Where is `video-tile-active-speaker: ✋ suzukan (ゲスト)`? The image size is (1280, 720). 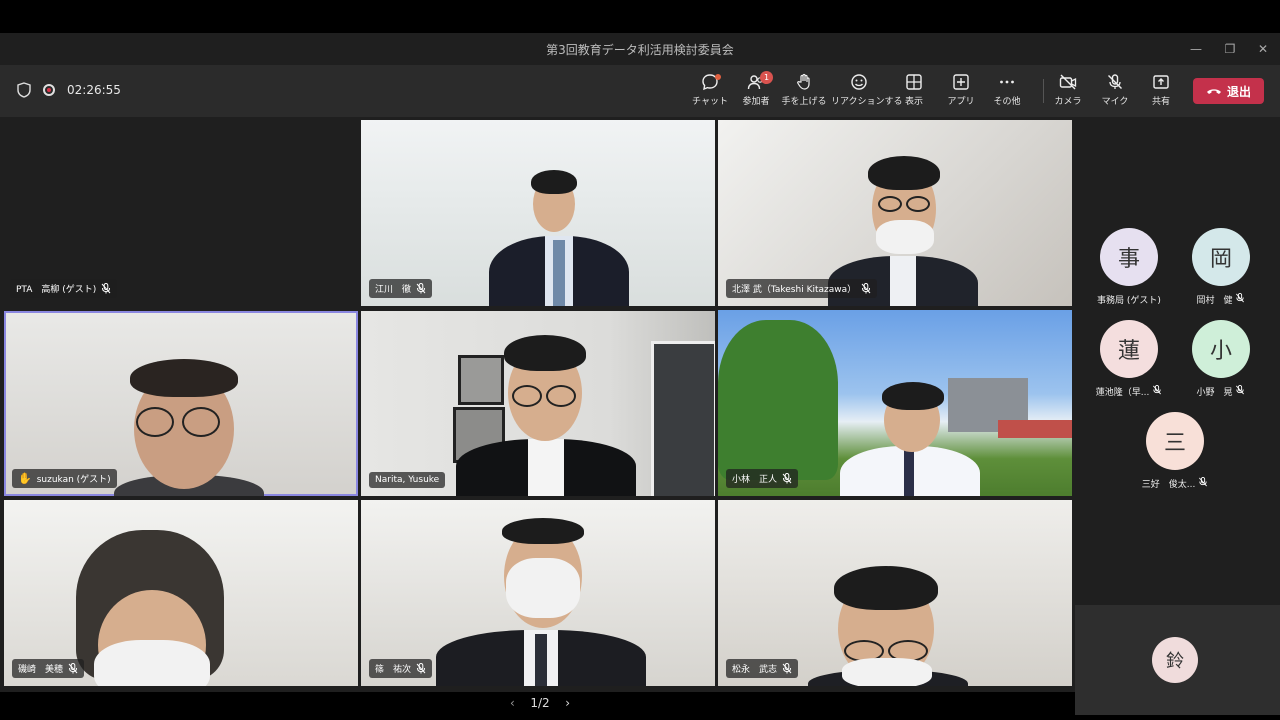
video-tile-active-speaker: ✋ suzukan (ゲスト) is located at coordinates (181, 403).